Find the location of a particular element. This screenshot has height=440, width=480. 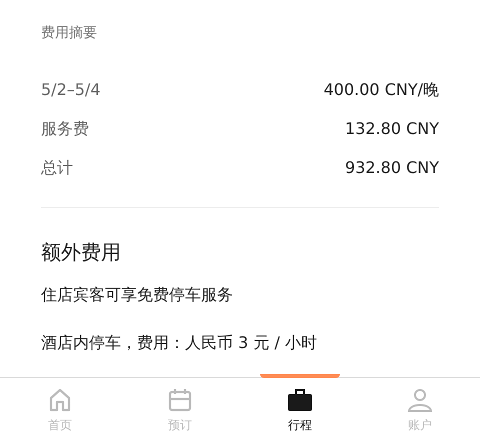

fee-amount: 932.80 CNY is located at coordinates (392, 167).